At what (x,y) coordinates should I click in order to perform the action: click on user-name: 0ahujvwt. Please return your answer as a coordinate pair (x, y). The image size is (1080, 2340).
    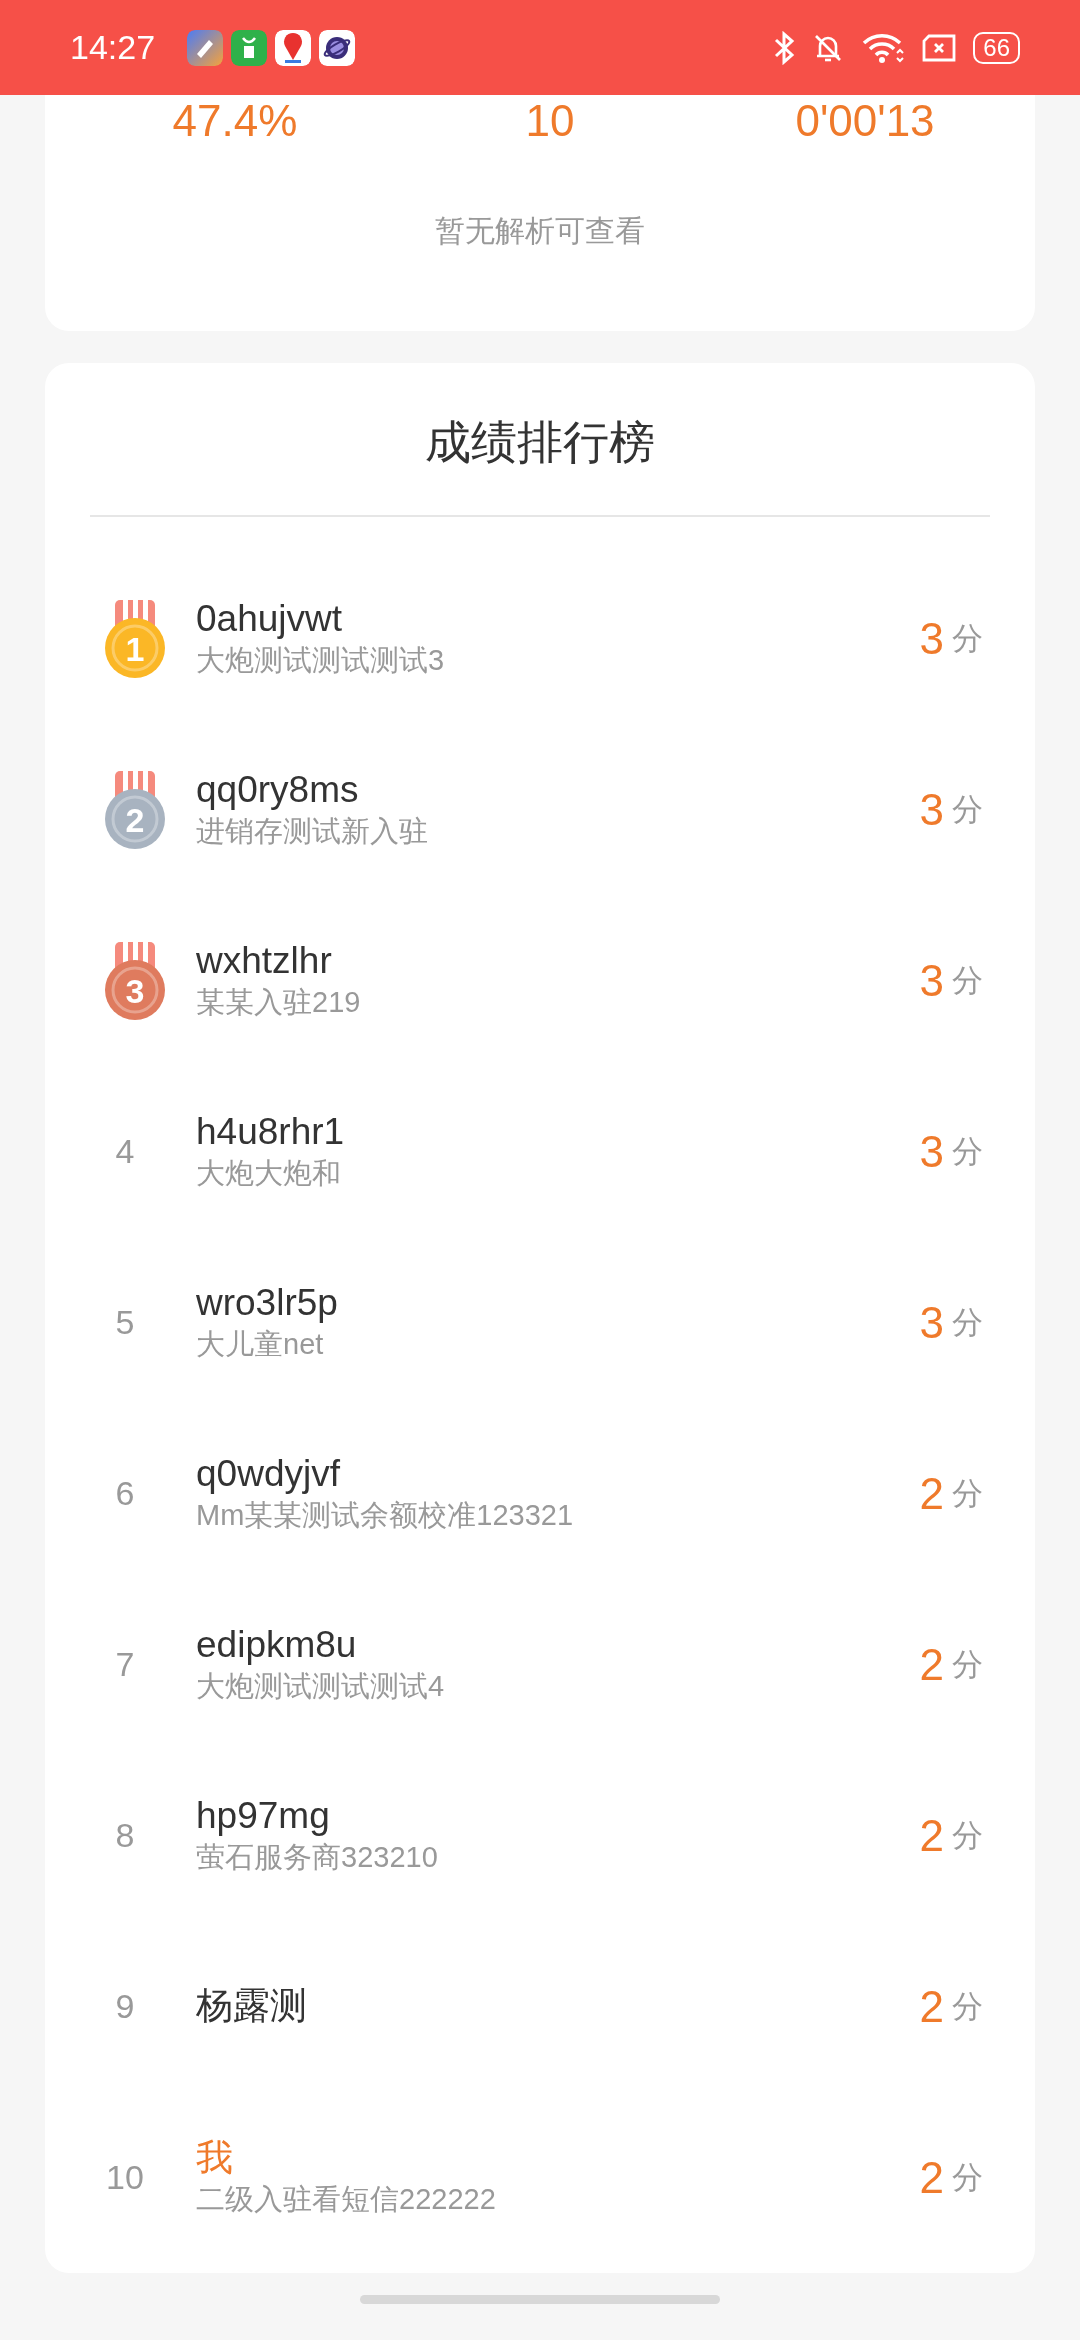
    Looking at the image, I should click on (270, 619).